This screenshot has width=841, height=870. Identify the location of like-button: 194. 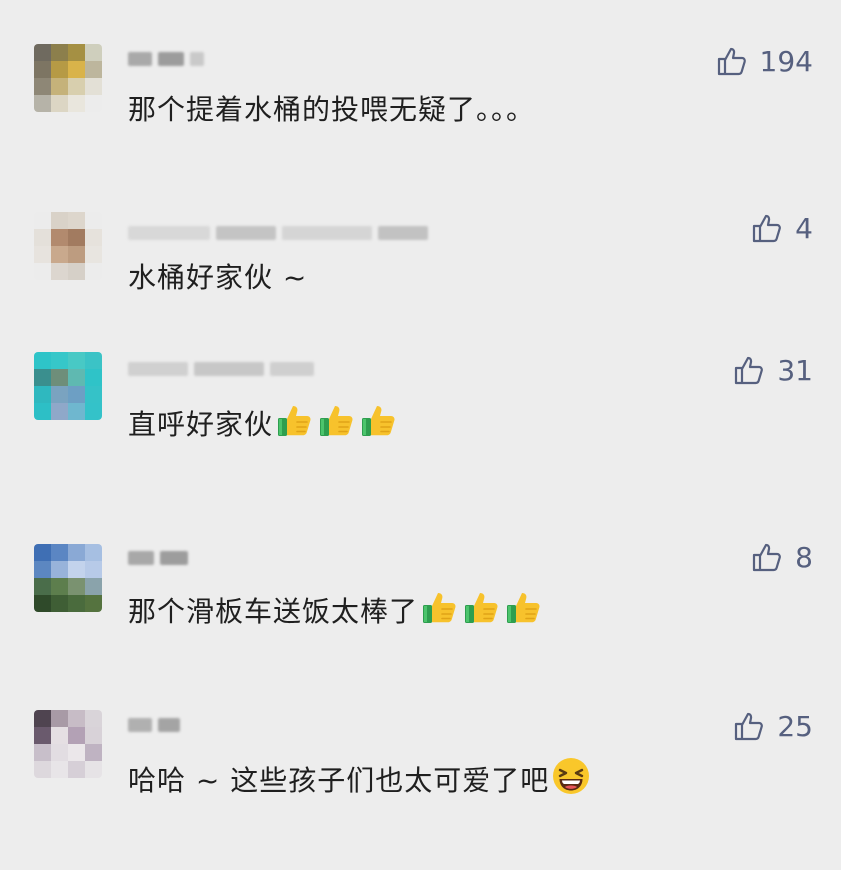
(764, 61).